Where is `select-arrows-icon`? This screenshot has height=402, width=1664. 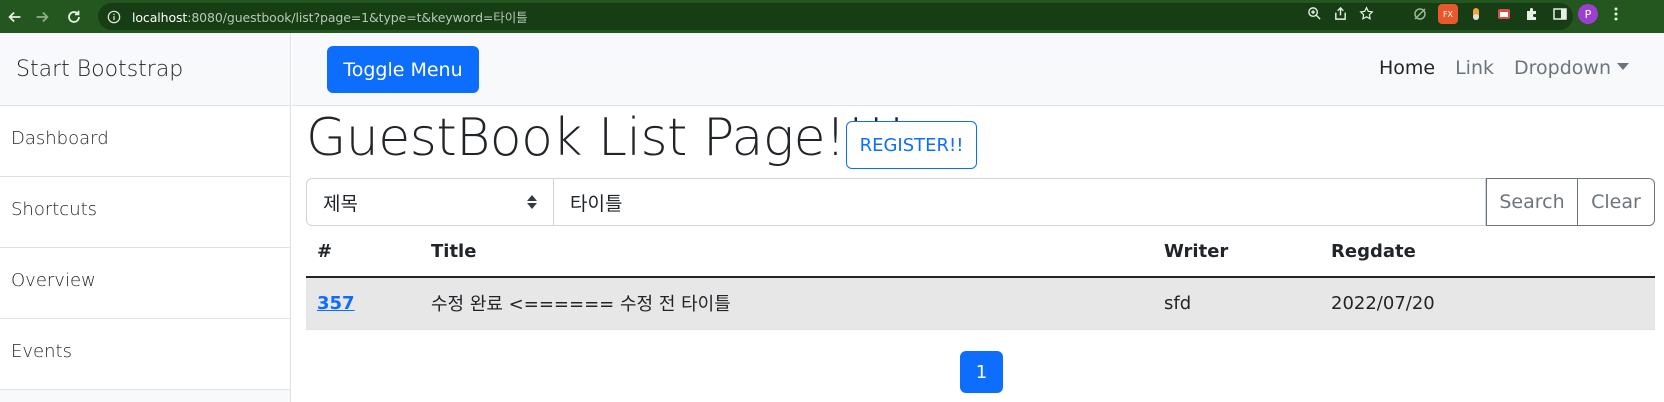 select-arrows-icon is located at coordinates (532, 202).